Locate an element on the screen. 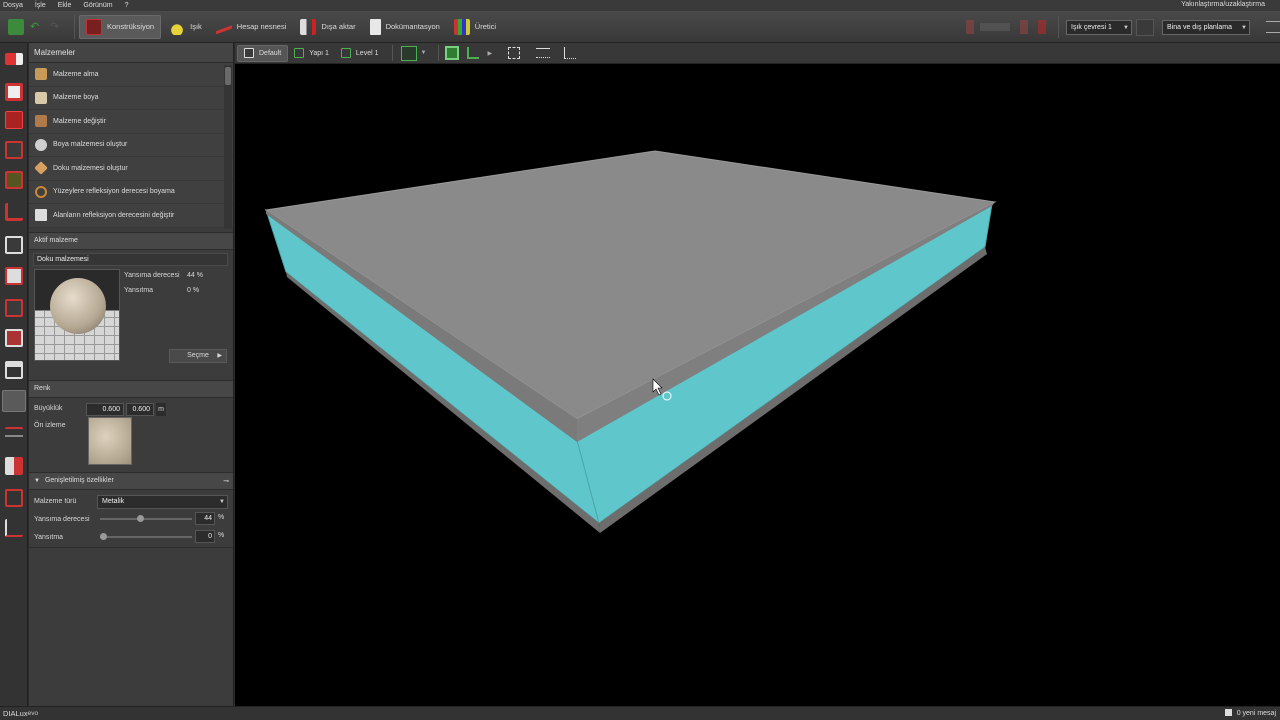 This screenshot has width=1280, height=720. tab-construction: Konstrüksiyon is located at coordinates (120, 26).